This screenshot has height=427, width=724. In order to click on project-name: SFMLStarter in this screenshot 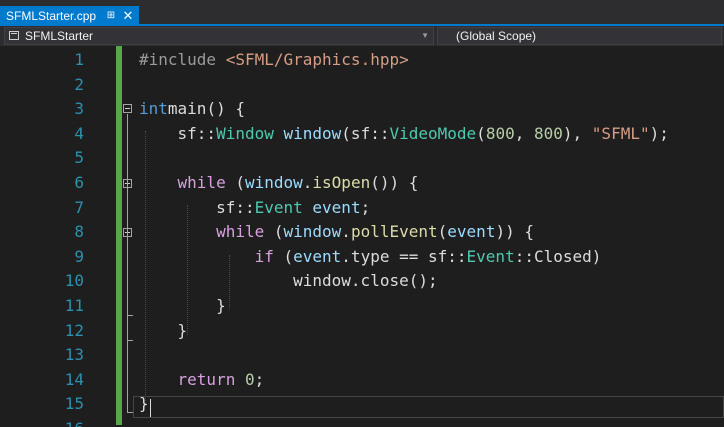, I will do `click(59, 36)`.